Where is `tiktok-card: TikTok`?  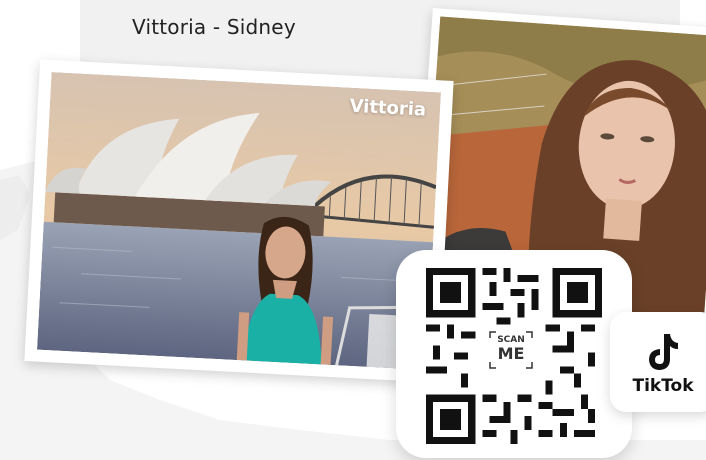 tiktok-card: TikTok is located at coordinates (658, 362).